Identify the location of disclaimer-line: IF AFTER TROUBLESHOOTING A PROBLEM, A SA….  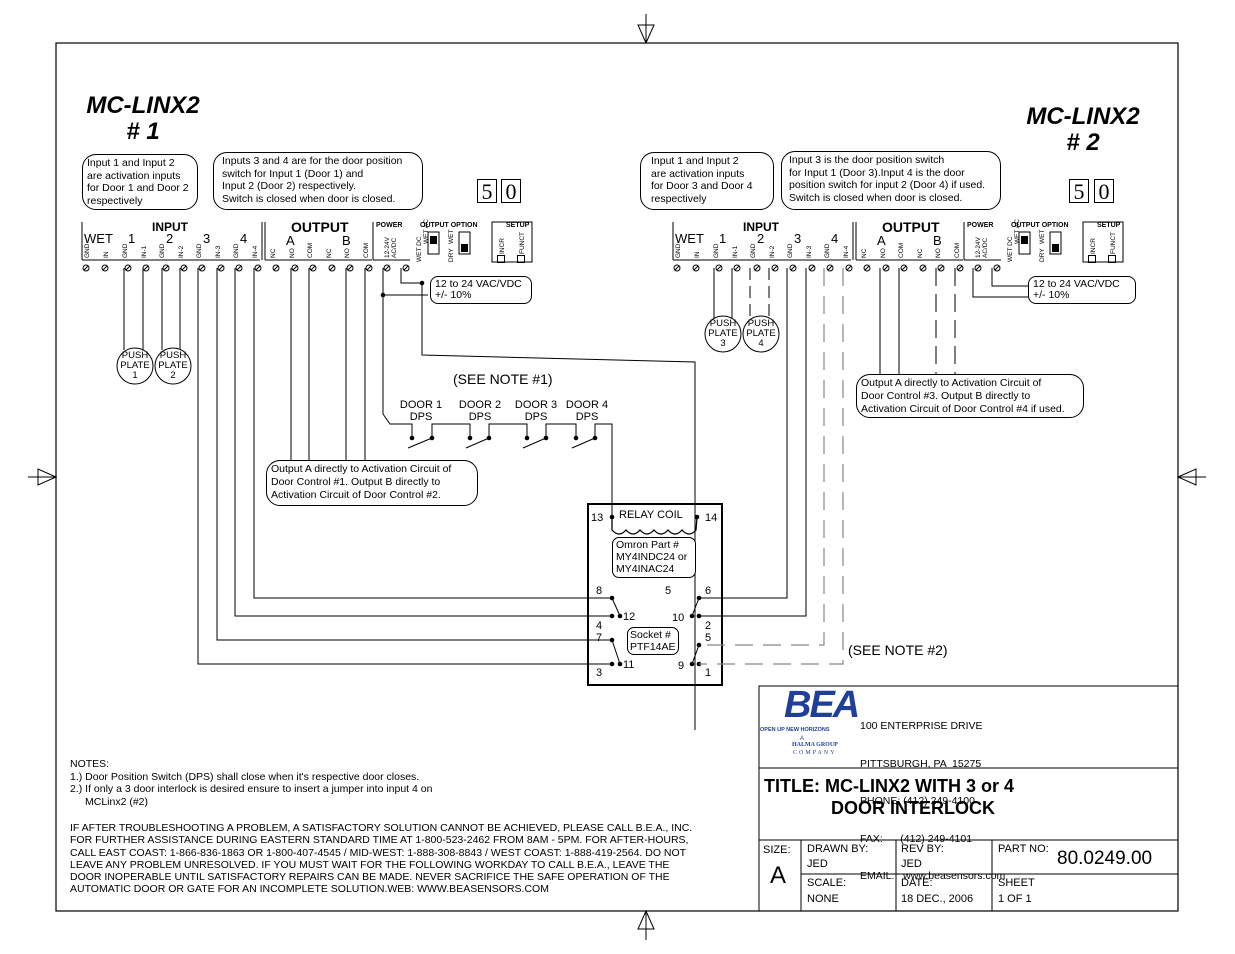
(381, 828).